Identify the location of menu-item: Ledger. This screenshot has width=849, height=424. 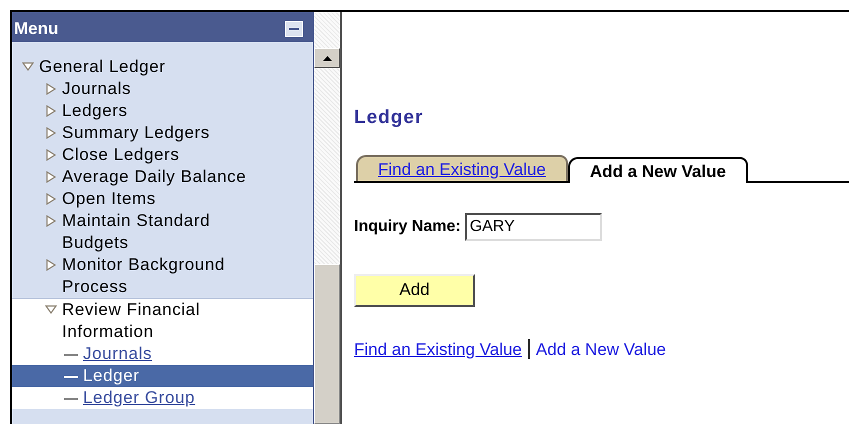
(162, 376).